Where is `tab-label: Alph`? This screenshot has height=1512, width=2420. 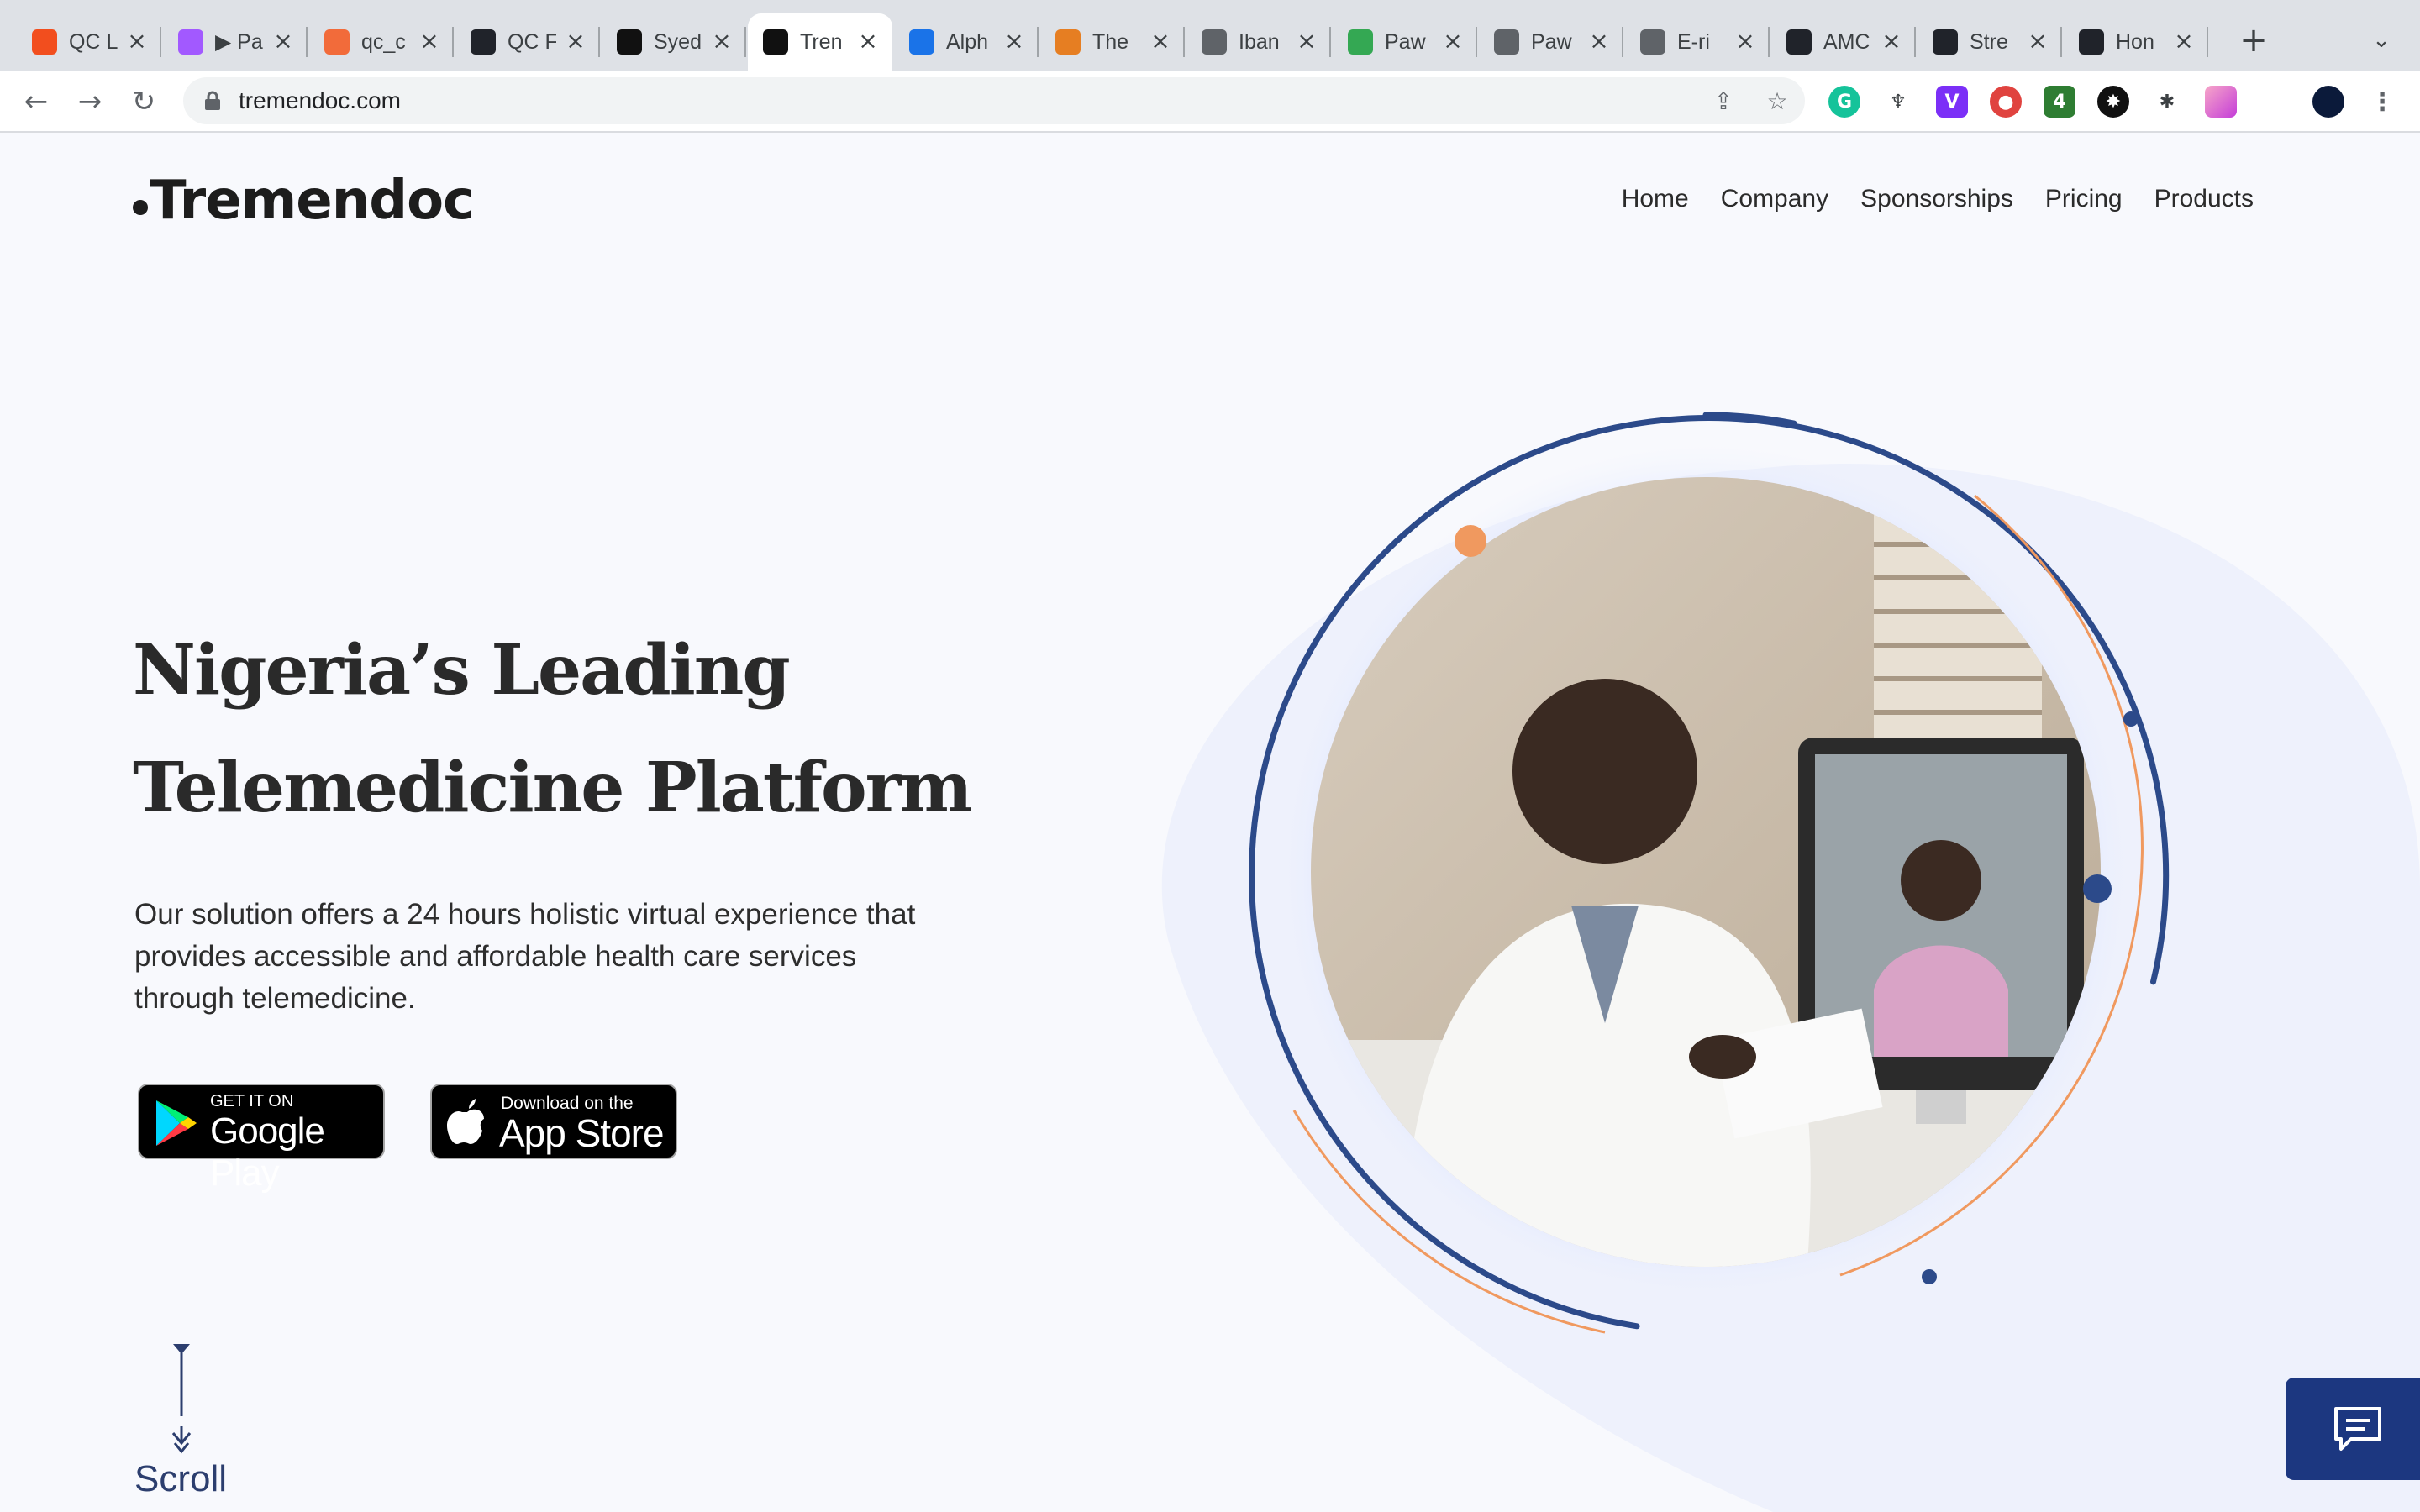 tab-label: Alph is located at coordinates (967, 41).